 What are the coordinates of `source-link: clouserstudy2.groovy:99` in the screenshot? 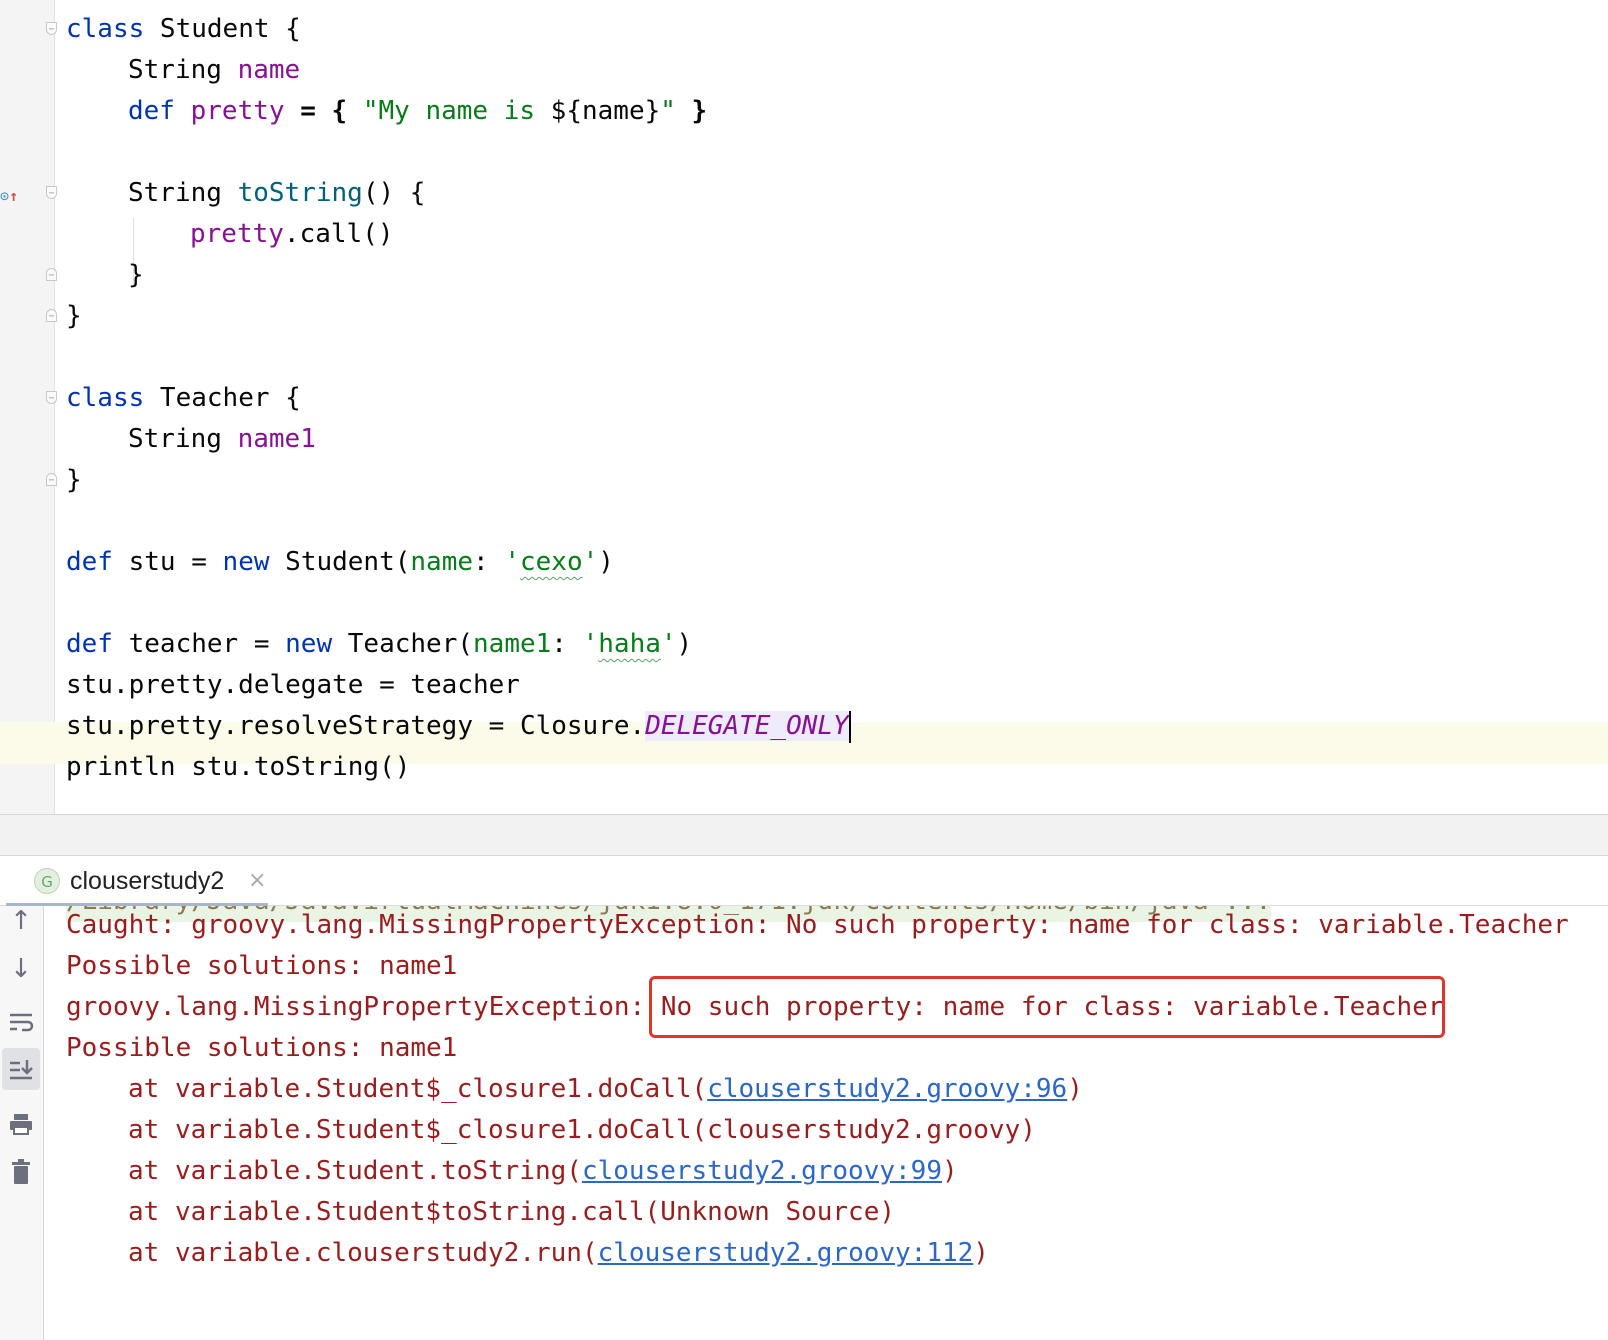 It's located at (762, 1171).